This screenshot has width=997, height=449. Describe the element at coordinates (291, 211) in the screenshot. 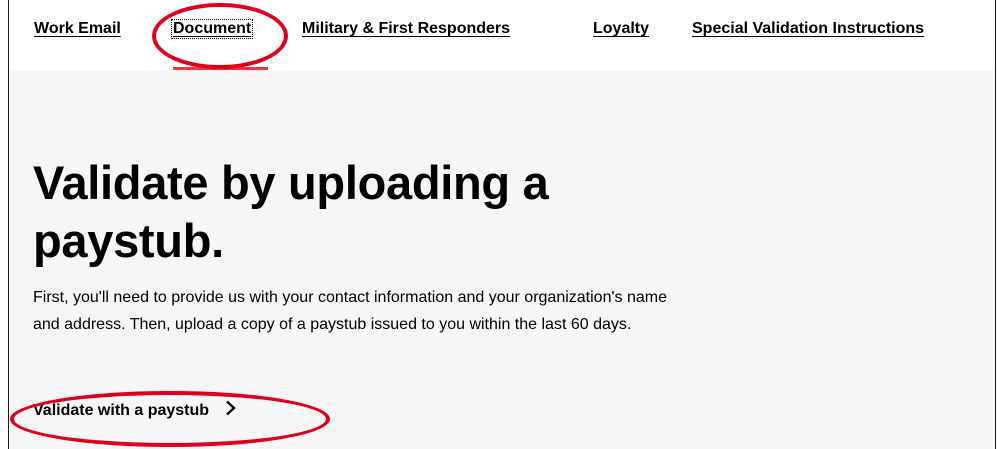

I see `page-headline: Validate by uploading a paystub.` at that location.